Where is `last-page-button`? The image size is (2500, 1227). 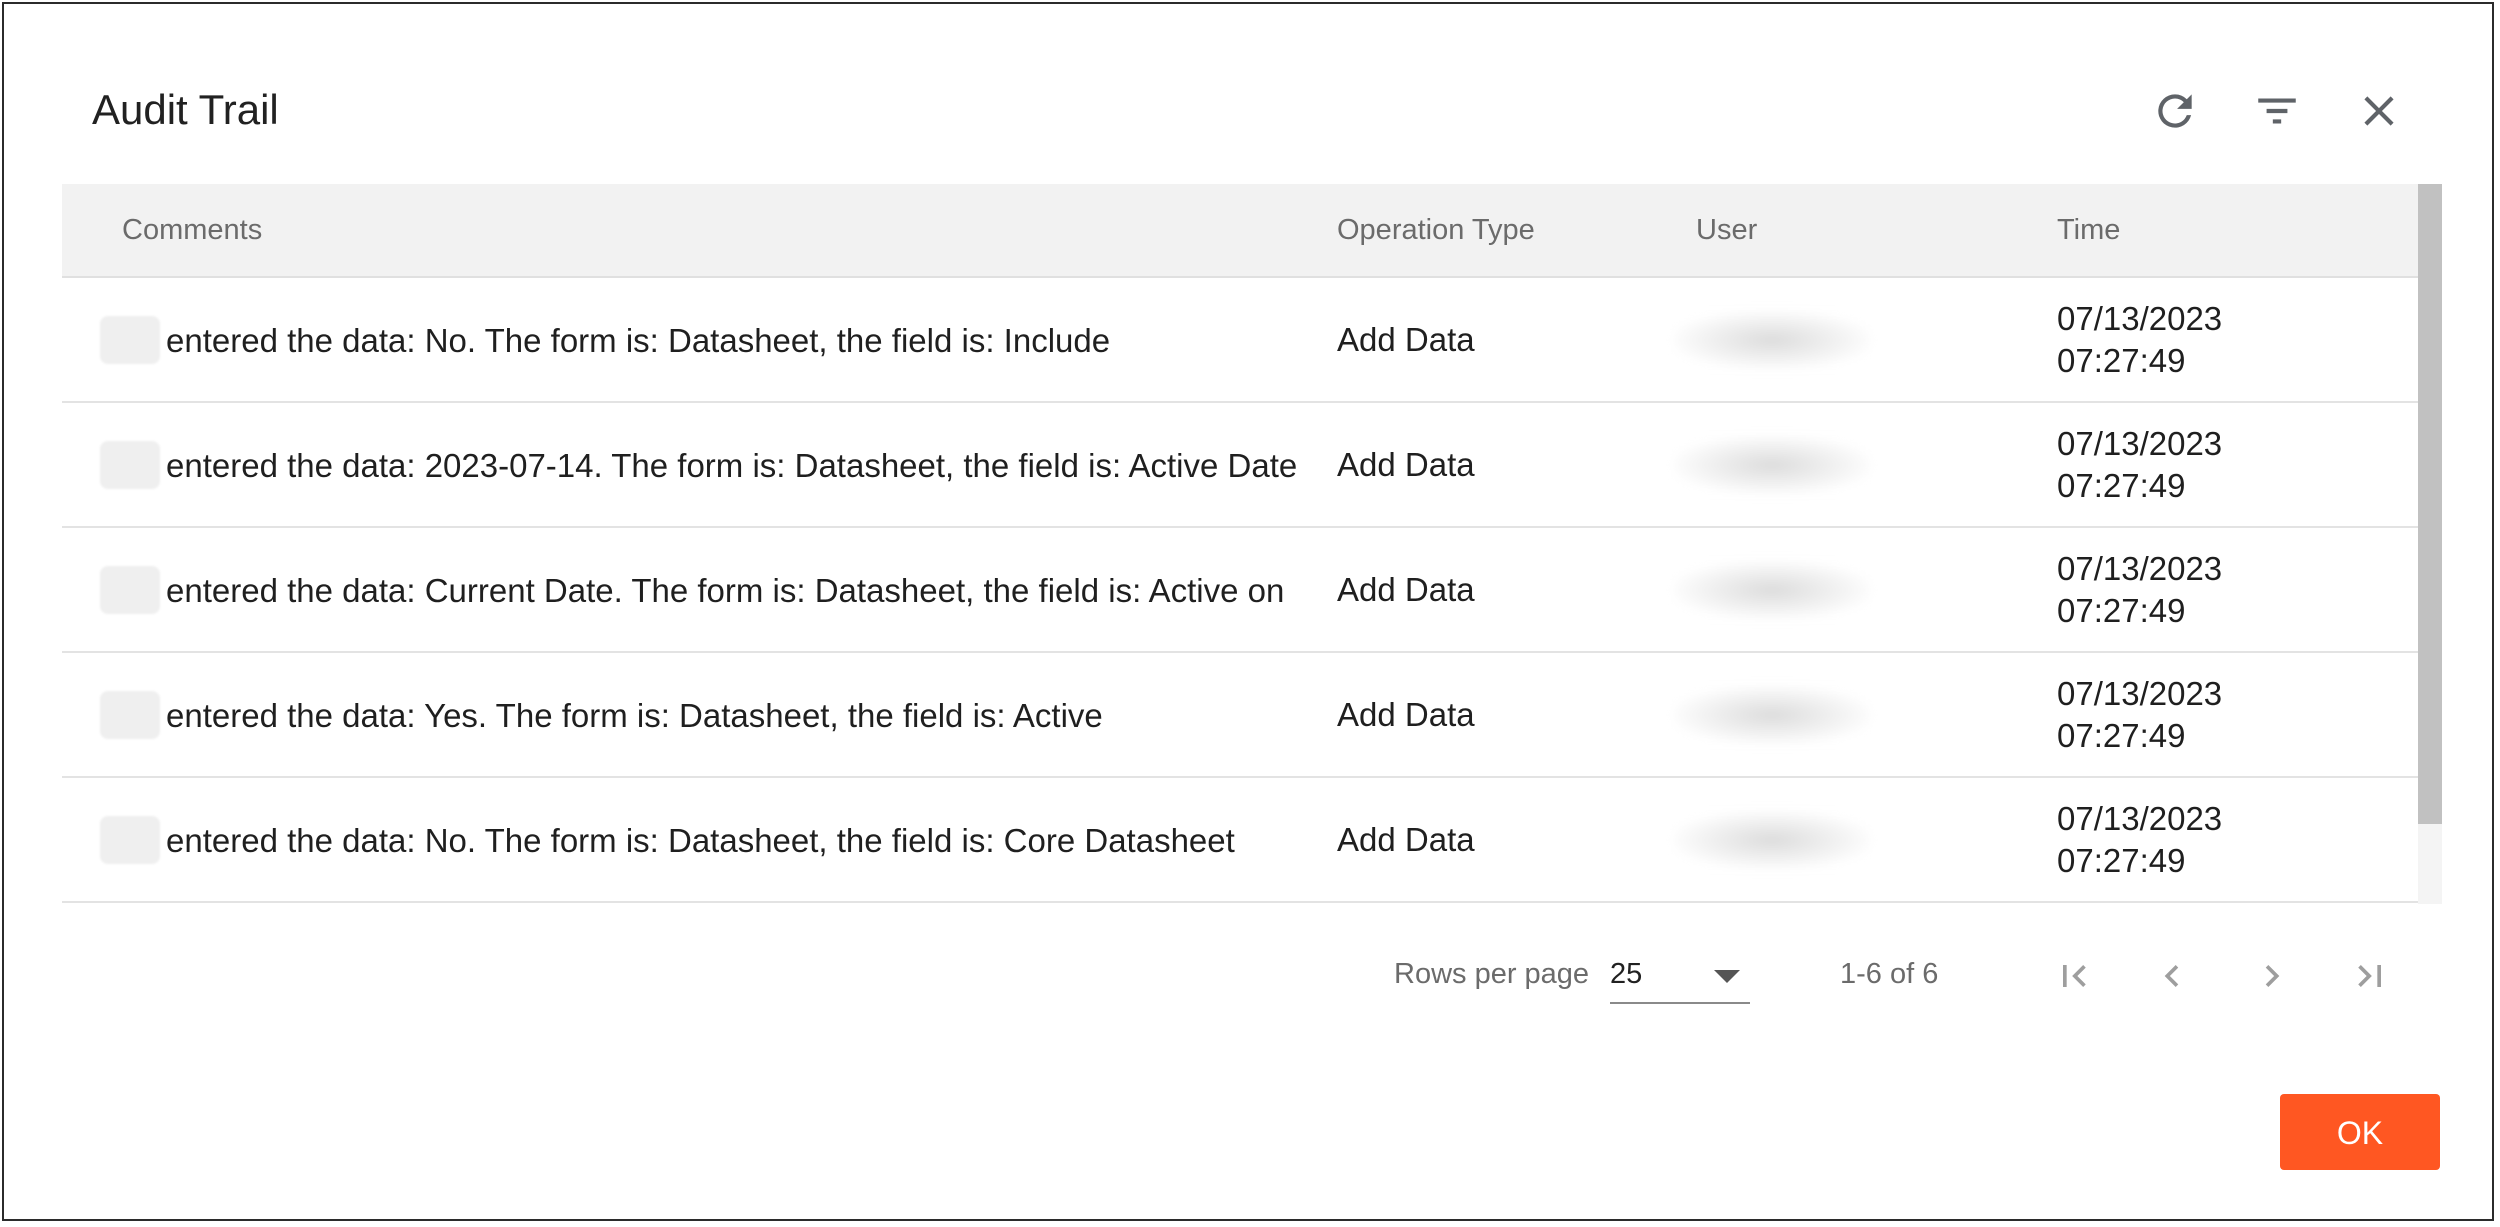
last-page-button is located at coordinates (2370, 976).